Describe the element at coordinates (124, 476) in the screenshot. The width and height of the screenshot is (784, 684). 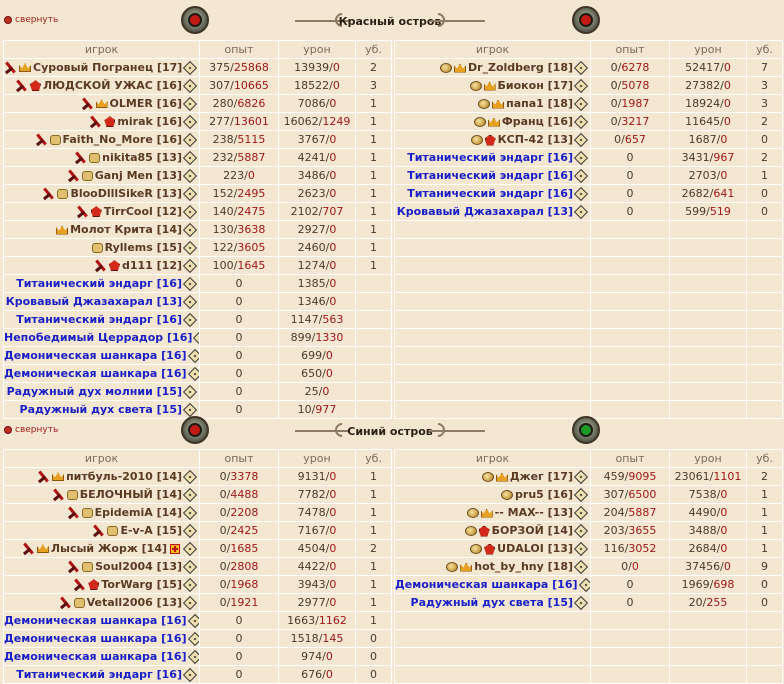
I see `player-name-link: питбуль-2010 [14]` at that location.